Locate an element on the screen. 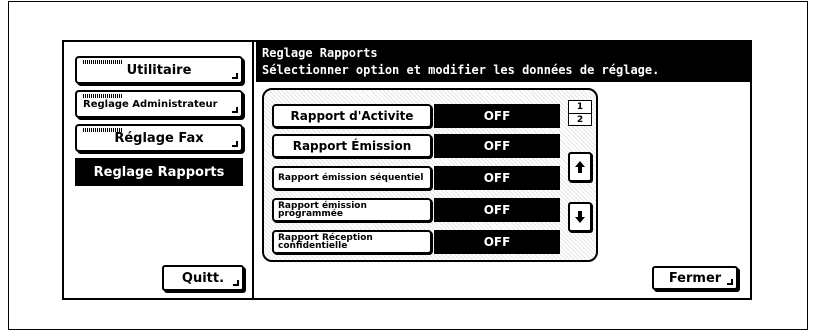 Image resolution: width=815 pixels, height=332 pixels. close-label: Fermer is located at coordinates (695, 278).